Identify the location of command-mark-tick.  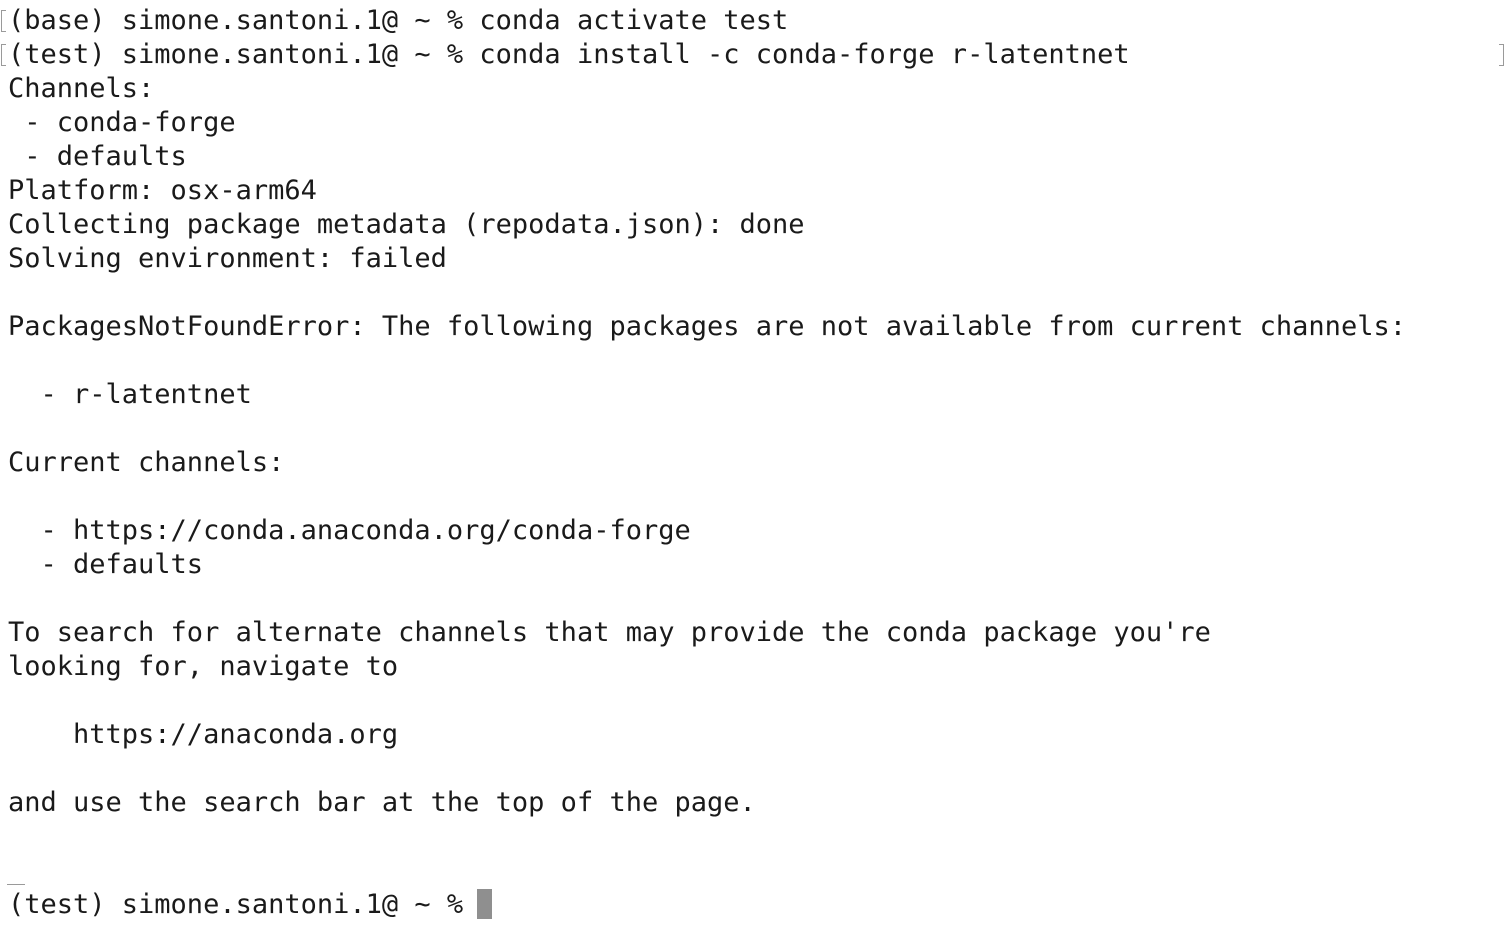
(16, 884).